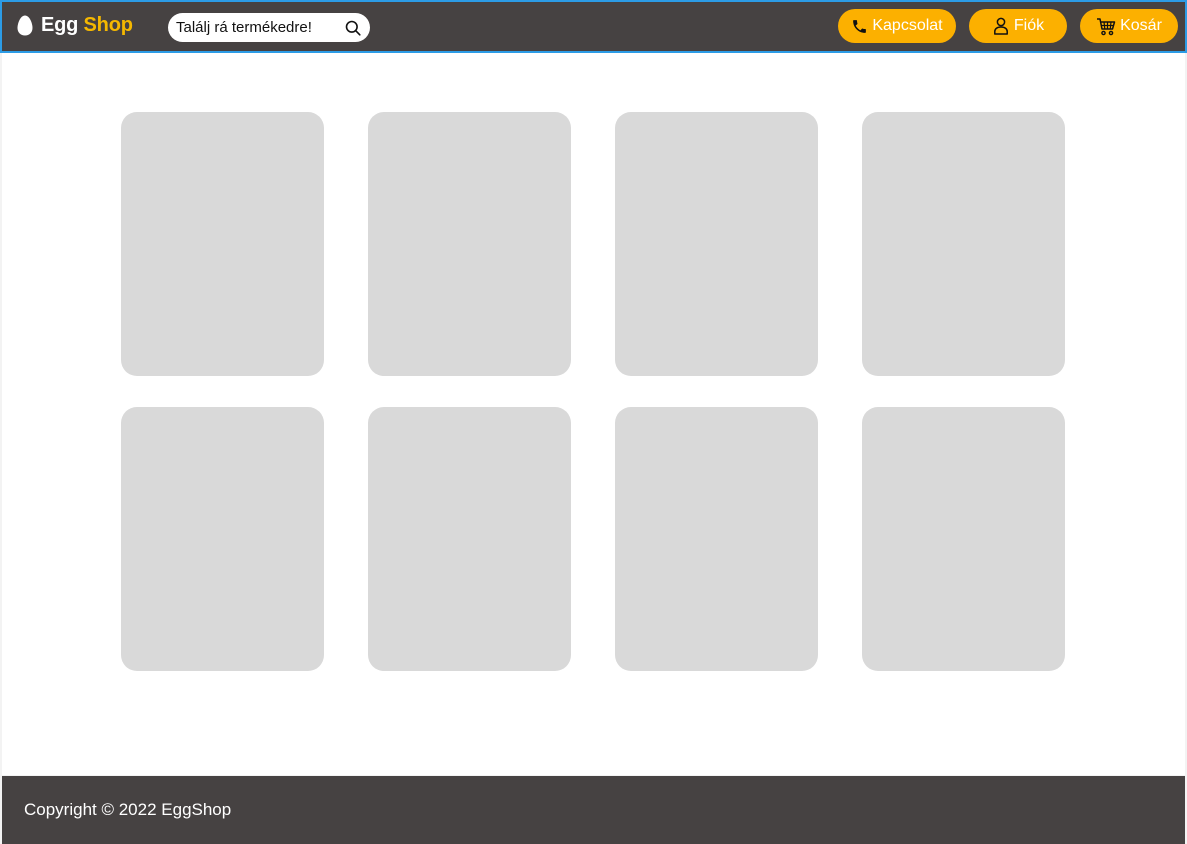 Image resolution: width=1187 pixels, height=844 pixels. I want to click on account-button-label: Fiók, so click(1029, 25).